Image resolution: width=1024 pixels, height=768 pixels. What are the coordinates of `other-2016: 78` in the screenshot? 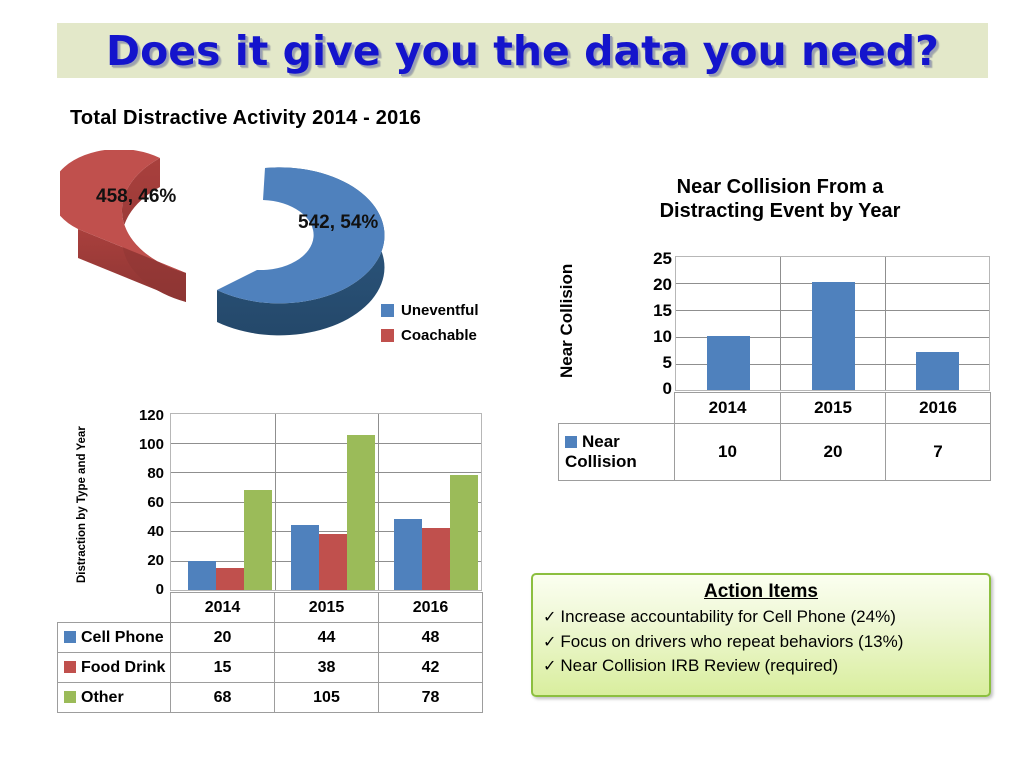 It's located at (430, 697).